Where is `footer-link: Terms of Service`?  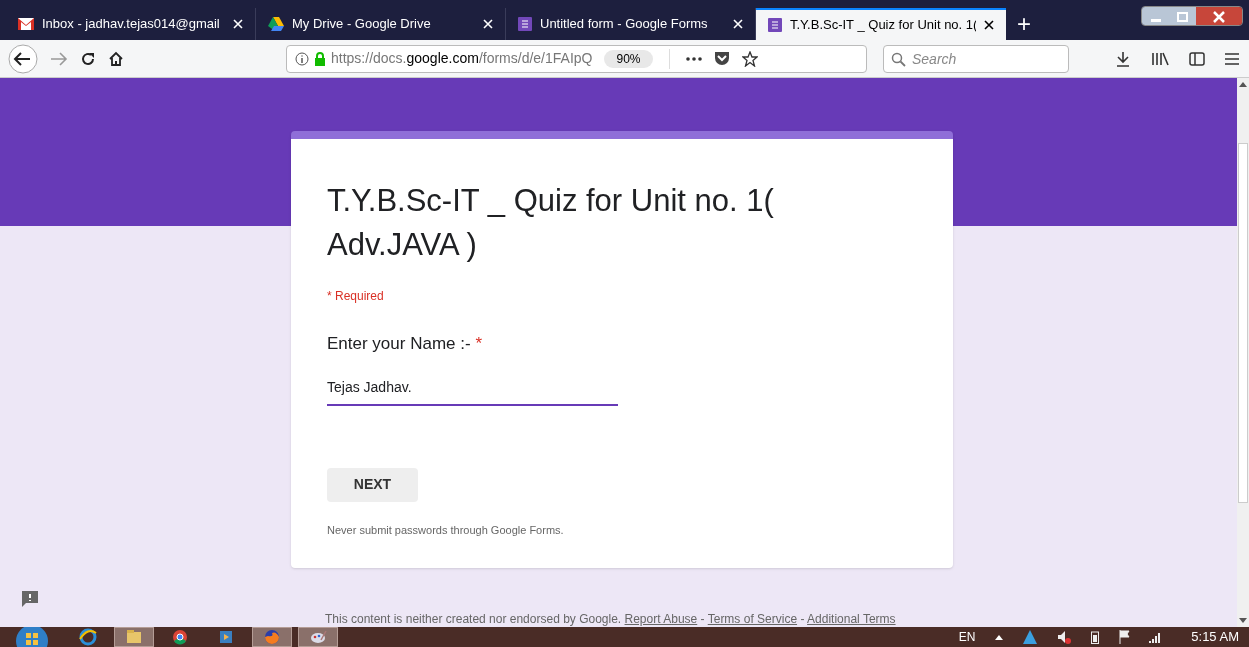
footer-link: Terms of Service is located at coordinates (752, 619).